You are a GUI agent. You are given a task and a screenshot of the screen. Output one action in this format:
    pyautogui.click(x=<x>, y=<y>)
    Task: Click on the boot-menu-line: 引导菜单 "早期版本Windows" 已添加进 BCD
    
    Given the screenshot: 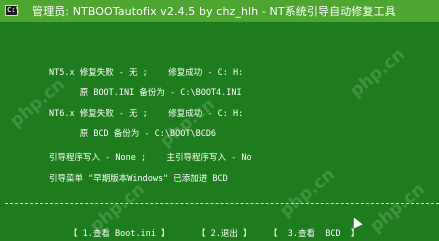 What is the action you would take?
    pyautogui.click(x=138, y=179)
    